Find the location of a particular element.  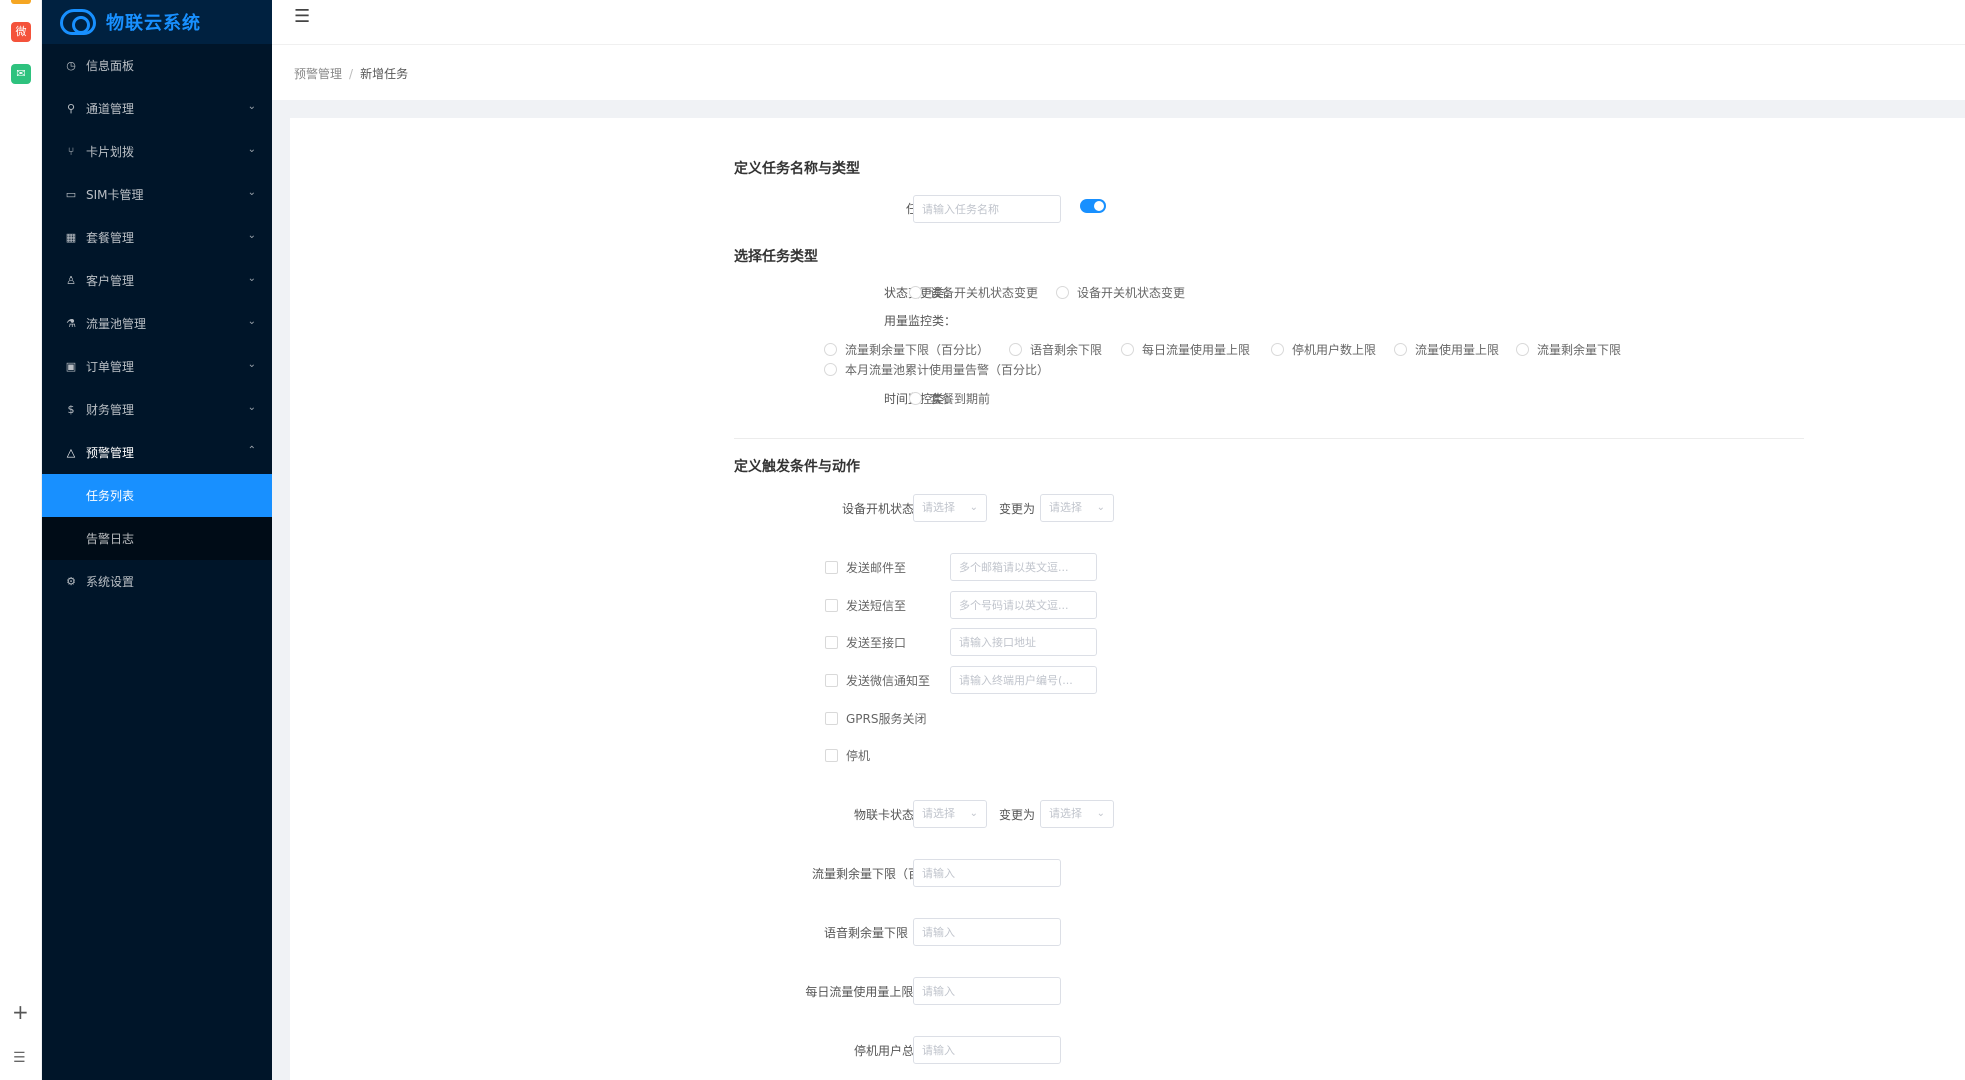

sidebar-subitem-alarm-log: 告警日志 is located at coordinates (157, 538).